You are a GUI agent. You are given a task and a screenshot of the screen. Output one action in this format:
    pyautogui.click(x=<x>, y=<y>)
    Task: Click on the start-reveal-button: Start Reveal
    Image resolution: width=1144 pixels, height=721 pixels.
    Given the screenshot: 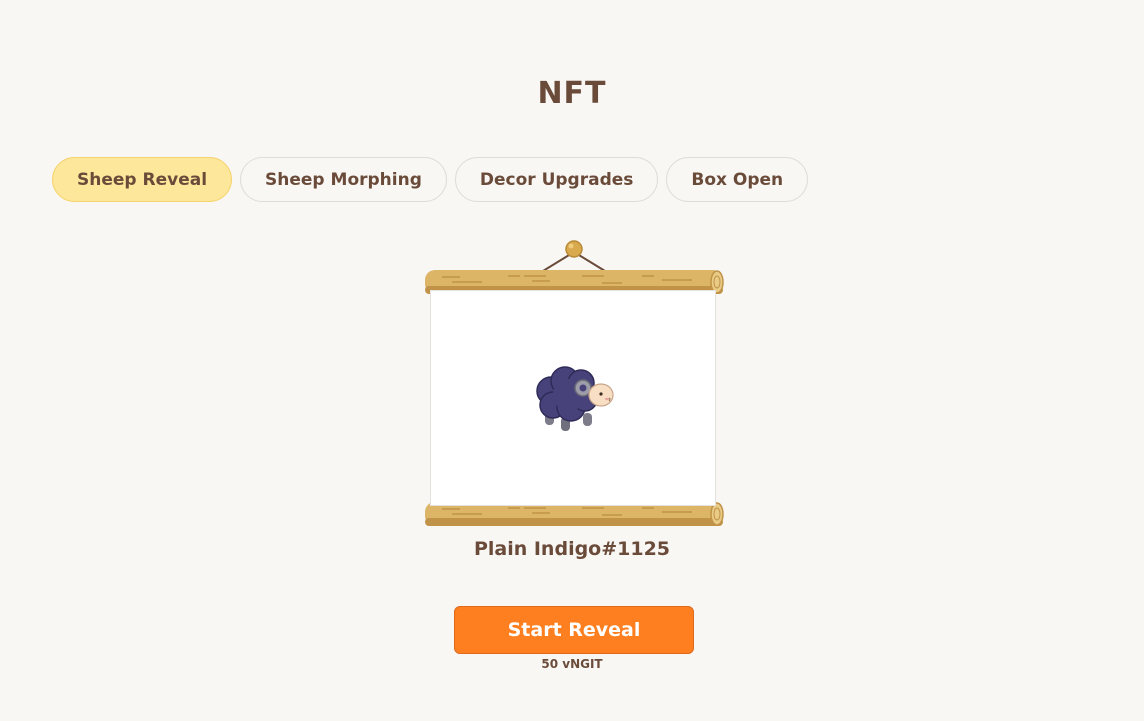 What is the action you would take?
    pyautogui.click(x=574, y=630)
    